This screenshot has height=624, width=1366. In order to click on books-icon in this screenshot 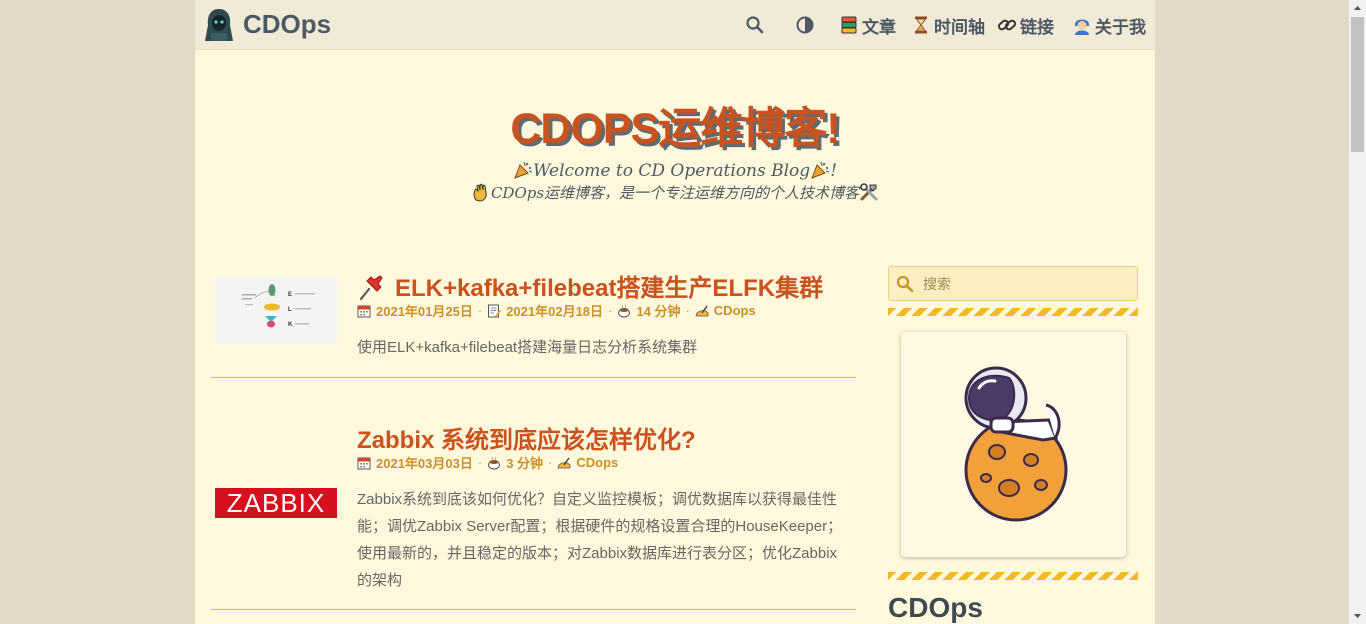, I will do `click(849, 25)`.